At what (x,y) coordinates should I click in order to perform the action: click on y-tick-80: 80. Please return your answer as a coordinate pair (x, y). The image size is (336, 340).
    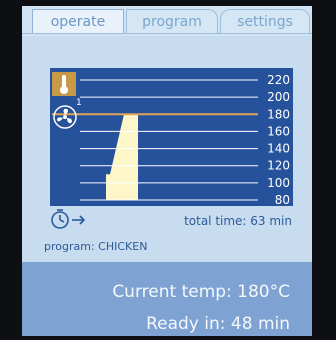
    Looking at the image, I should click on (282, 199).